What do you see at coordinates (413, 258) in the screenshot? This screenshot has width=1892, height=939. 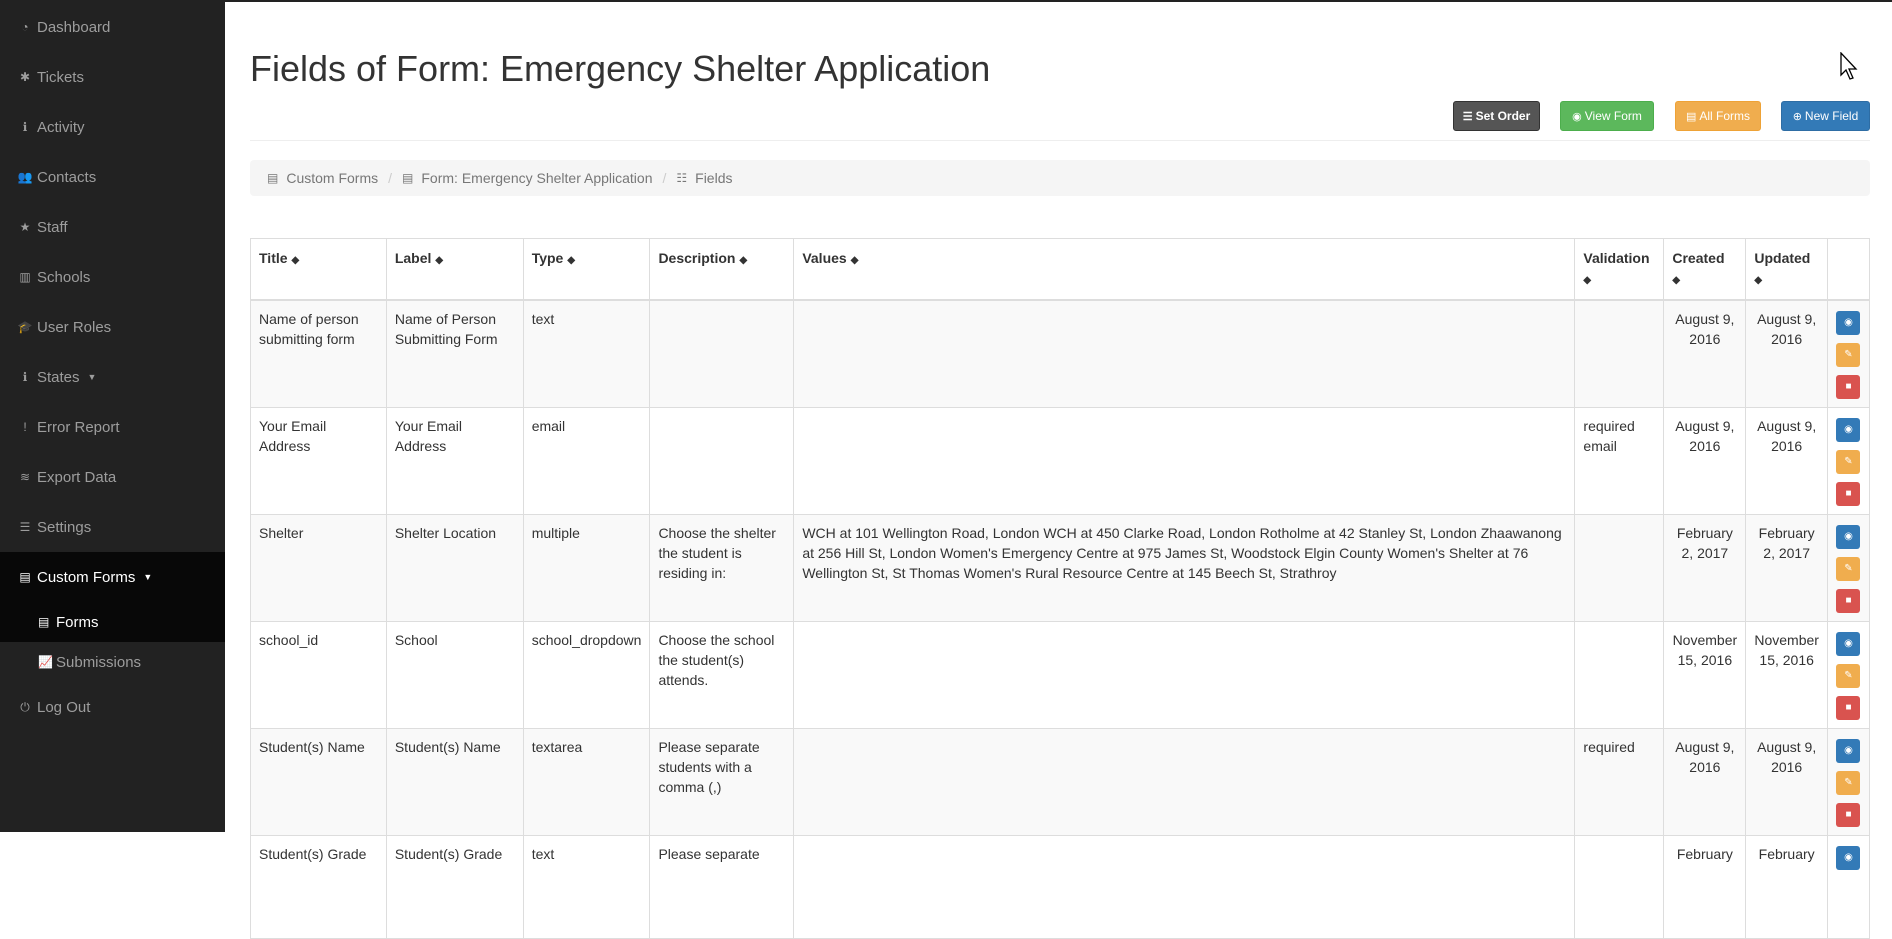 I see `column-label: Label` at bounding box center [413, 258].